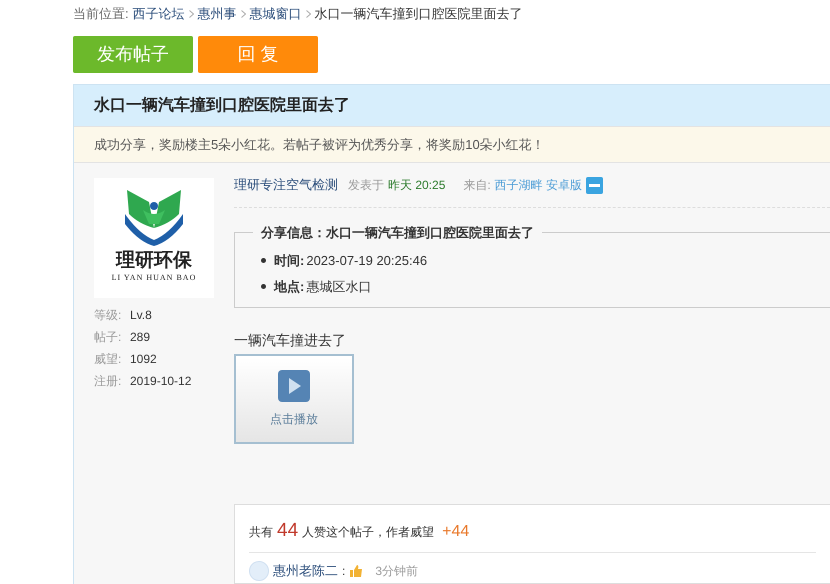  I want to click on share-value: 惠城区水口, so click(339, 287).